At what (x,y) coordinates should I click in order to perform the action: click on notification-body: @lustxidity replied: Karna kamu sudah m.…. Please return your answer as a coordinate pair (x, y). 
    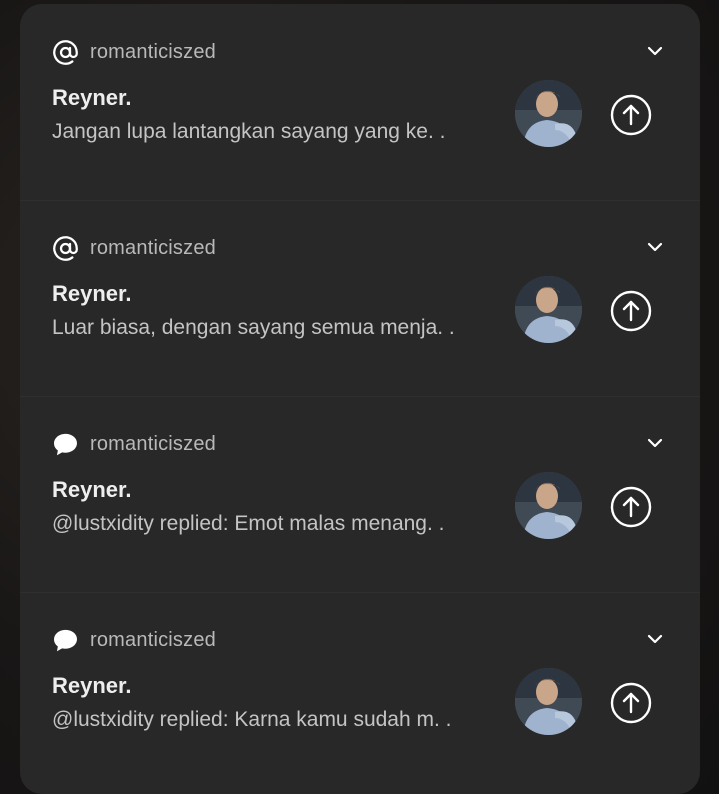
    Looking at the image, I should click on (252, 719).